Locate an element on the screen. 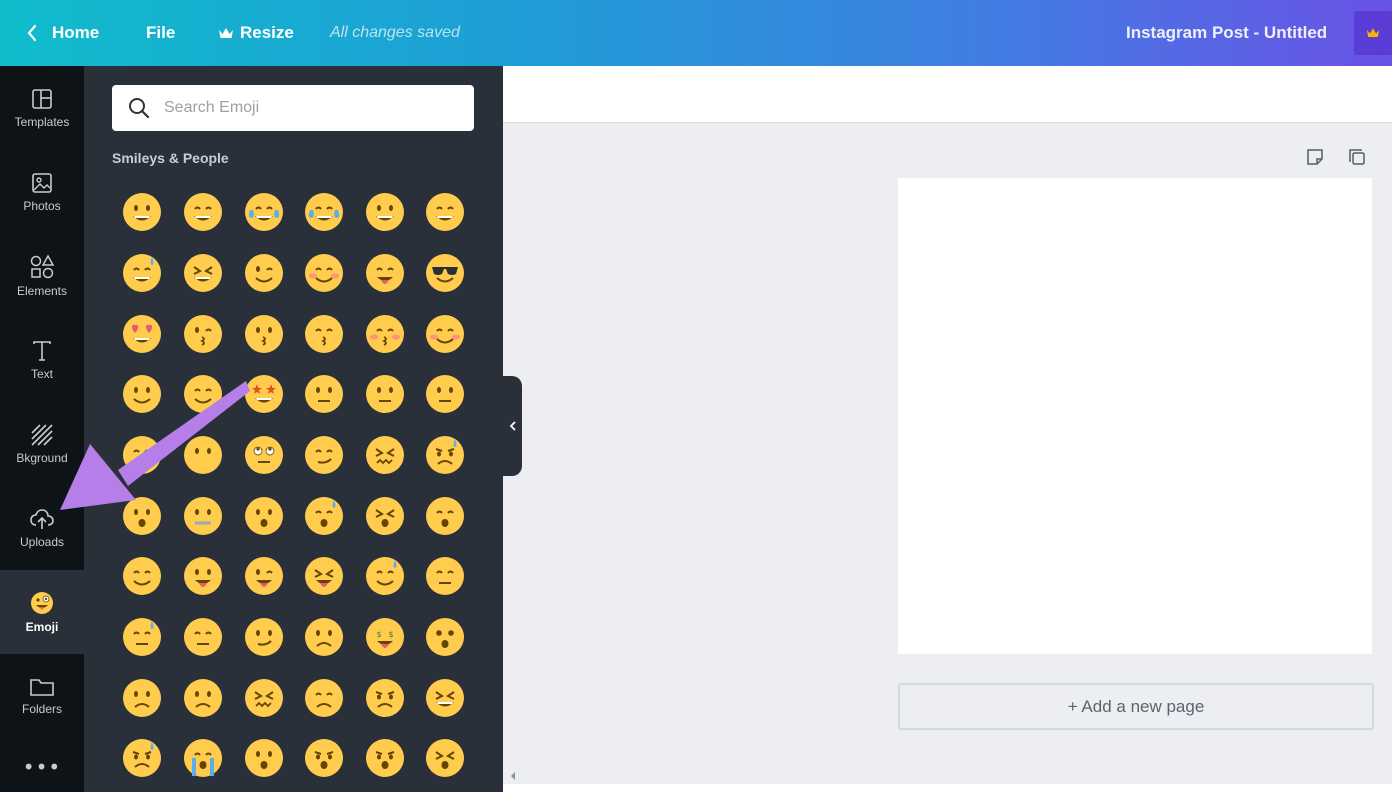 This screenshot has height=792, width=1392. emoji-stuck-out-tongue is located at coordinates (203, 576).